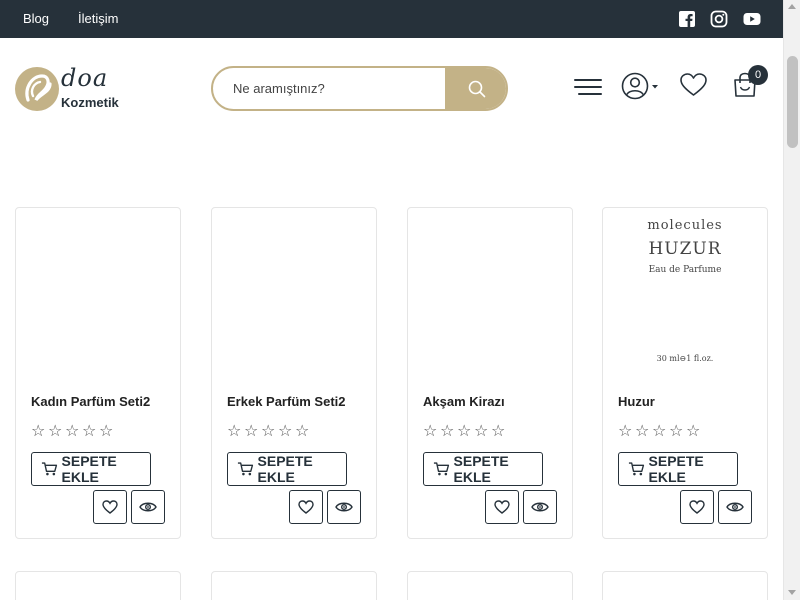 The image size is (800, 600). What do you see at coordinates (685, 358) in the screenshot?
I see `perfume-volume: 30 ml⊖1 fl.oz.` at bounding box center [685, 358].